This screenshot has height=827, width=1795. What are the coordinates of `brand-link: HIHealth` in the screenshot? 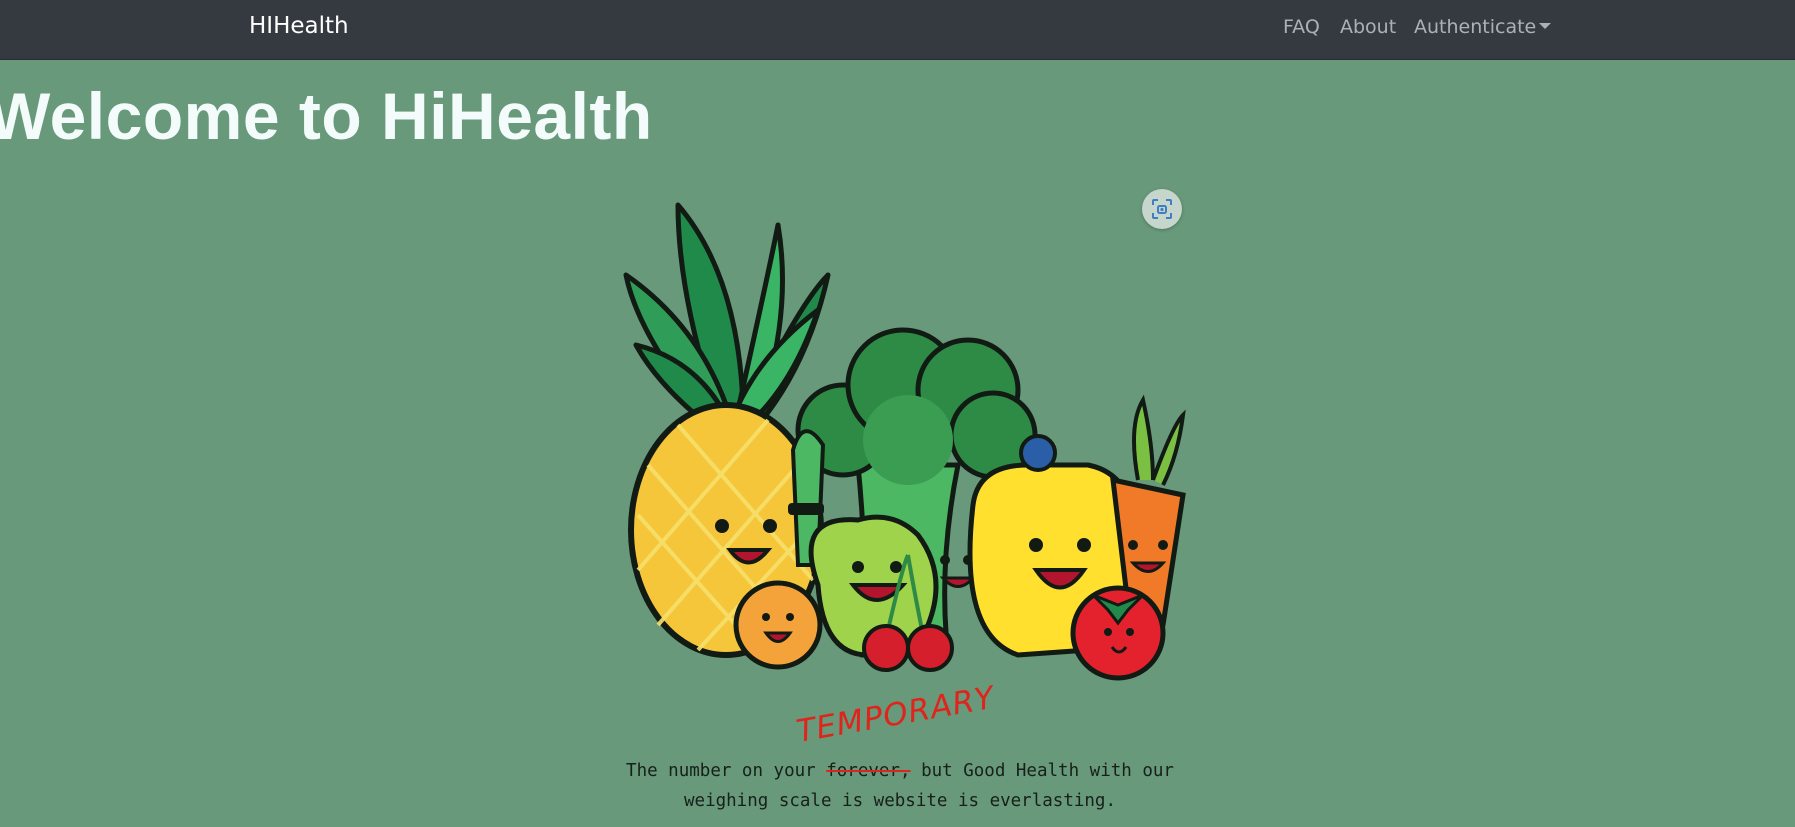 It's located at (299, 26).